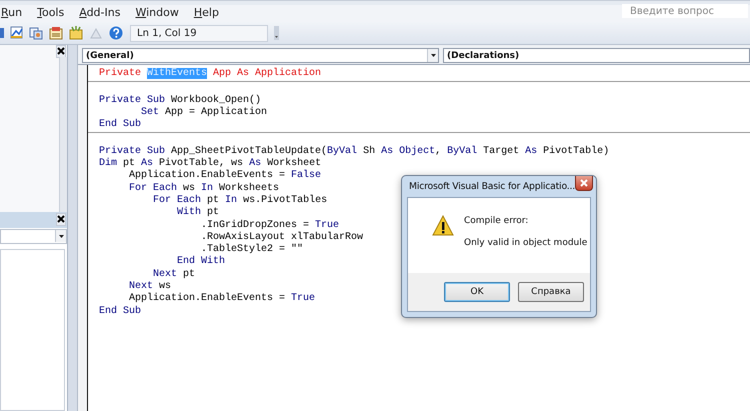 The image size is (750, 411). I want to click on menu-item: Help, so click(206, 12).